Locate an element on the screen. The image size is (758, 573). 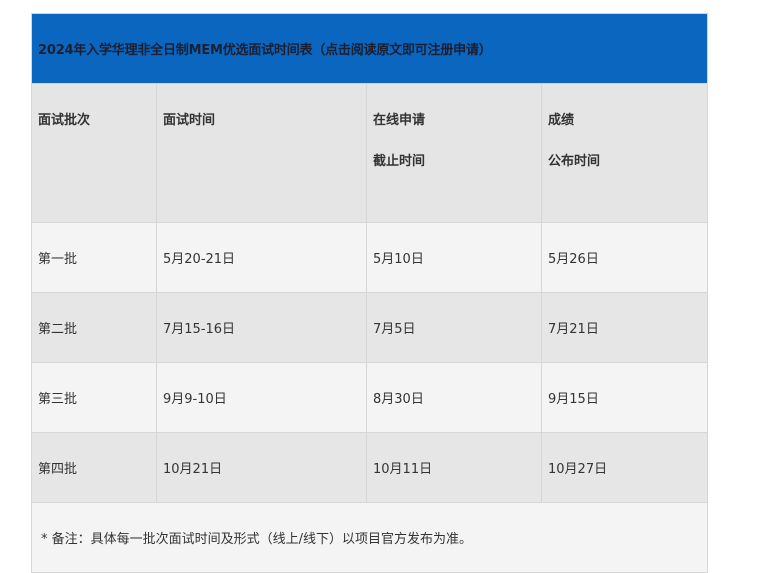
result-date-cell: 7月21日 is located at coordinates (624, 327).